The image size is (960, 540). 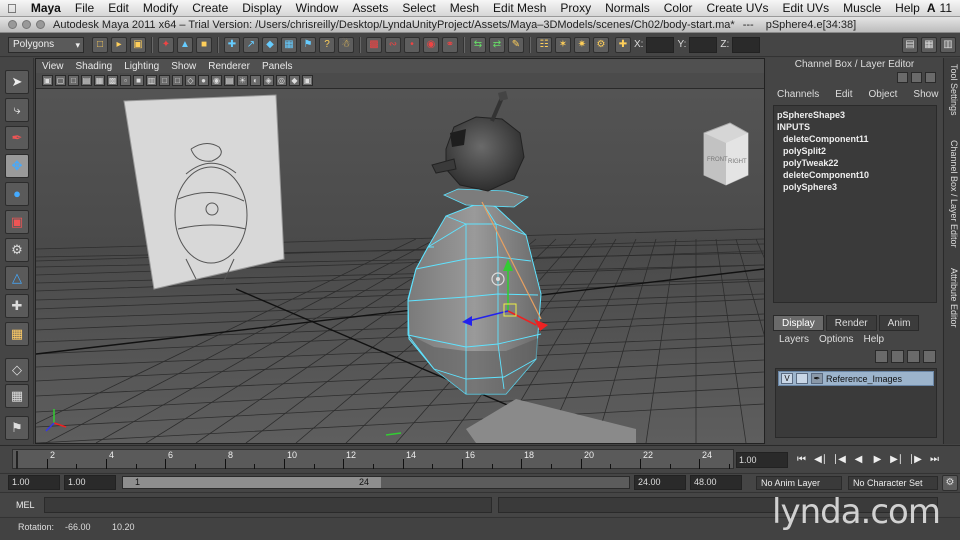 What do you see at coordinates (185, 44) in the screenshot?
I see `select-object-icon: ▲` at bounding box center [185, 44].